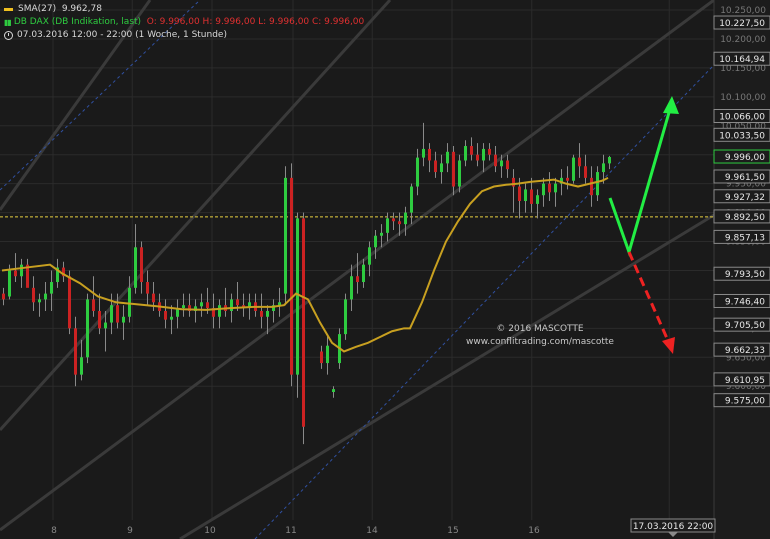 Image resolution: width=770 pixels, height=539 pixels. Describe the element at coordinates (743, 40) in the screenshot. I see `price-tick-label: 10.200,00` at that location.